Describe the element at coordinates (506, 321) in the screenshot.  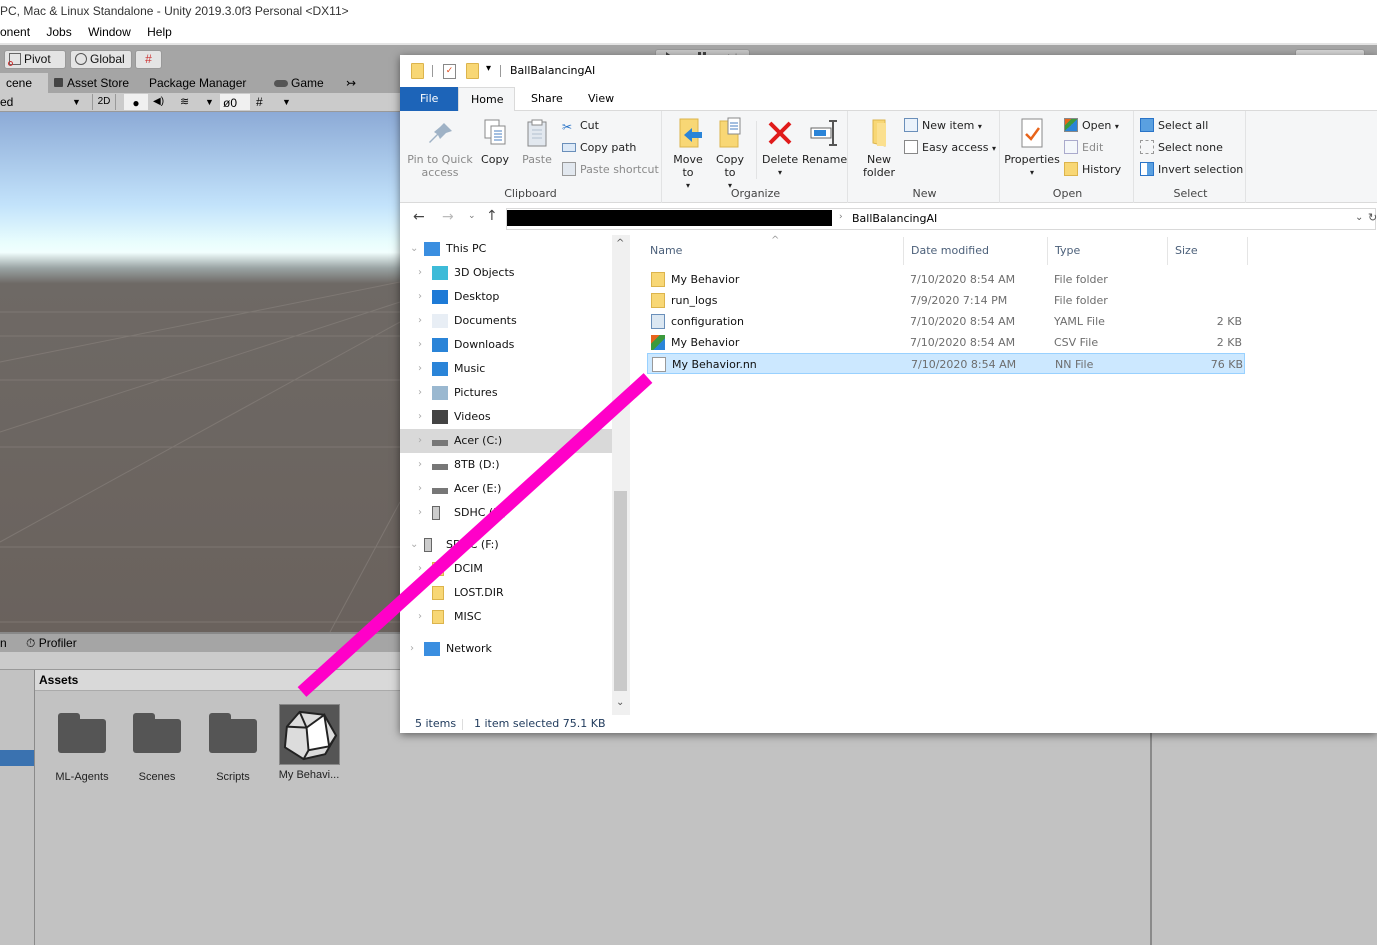
I see `nav-item: › Documents` at that location.